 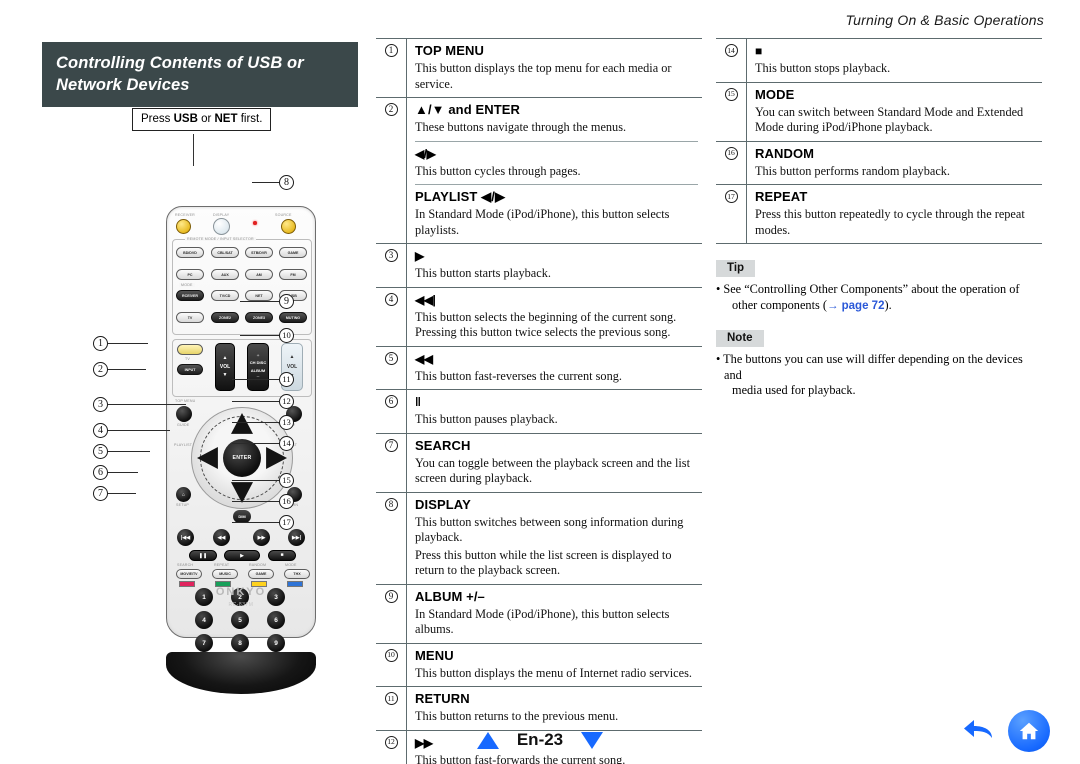 What do you see at coordinates (183, 494) in the screenshot?
I see `remote-setup-button: ⌂` at bounding box center [183, 494].